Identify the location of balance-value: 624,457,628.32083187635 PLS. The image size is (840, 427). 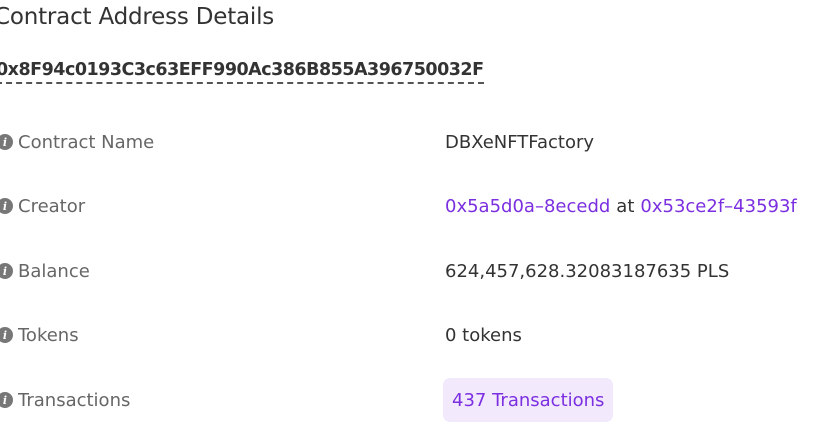
(587, 271).